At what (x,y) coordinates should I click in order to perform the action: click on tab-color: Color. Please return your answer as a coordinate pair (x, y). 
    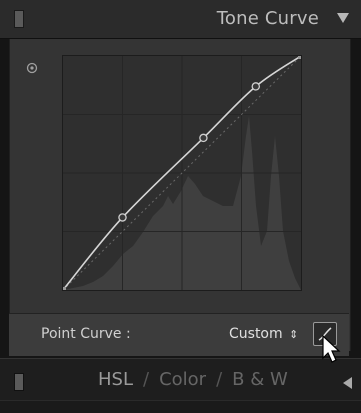
    Looking at the image, I should click on (182, 379).